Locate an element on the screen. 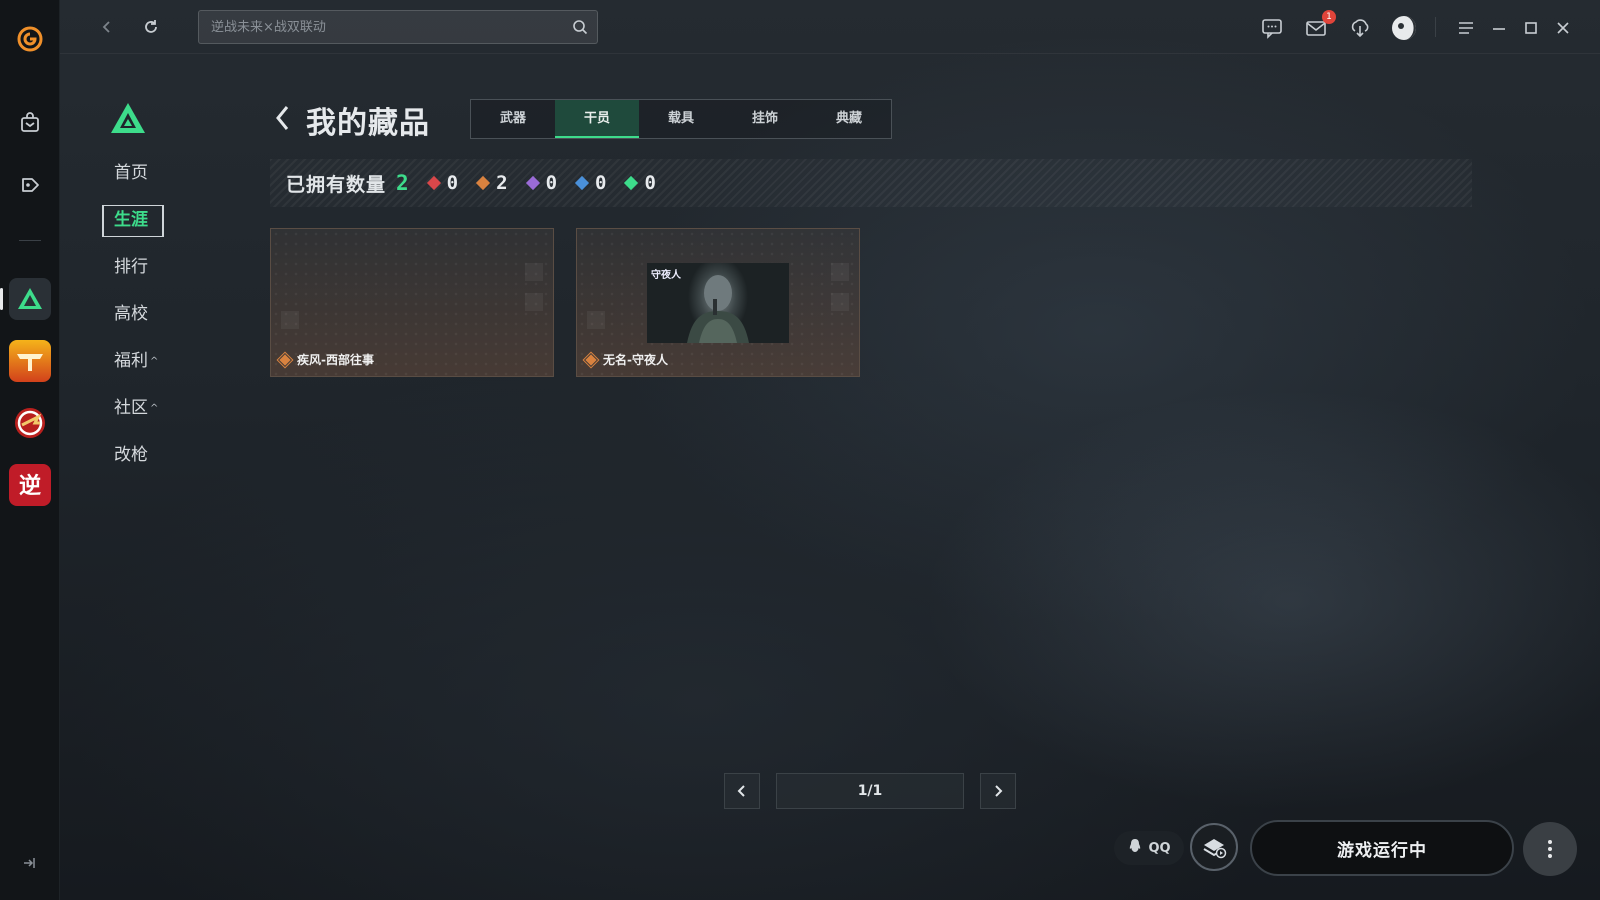 The height and width of the screenshot is (900, 1600). app-logo-icon is located at coordinates (30, 39).